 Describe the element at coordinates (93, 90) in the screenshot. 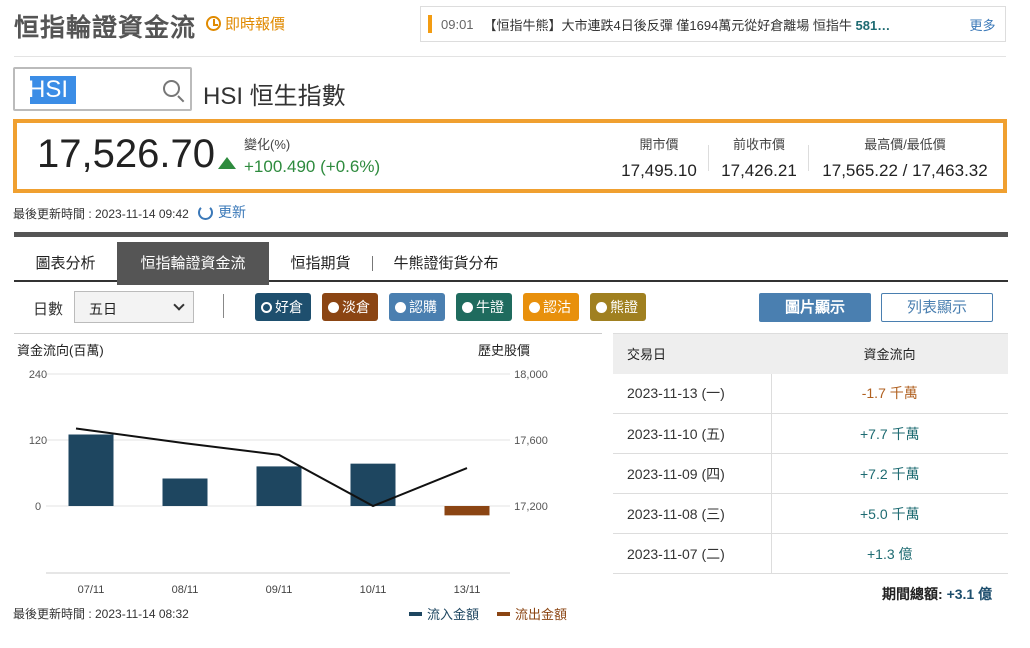

I see `search-input` at that location.